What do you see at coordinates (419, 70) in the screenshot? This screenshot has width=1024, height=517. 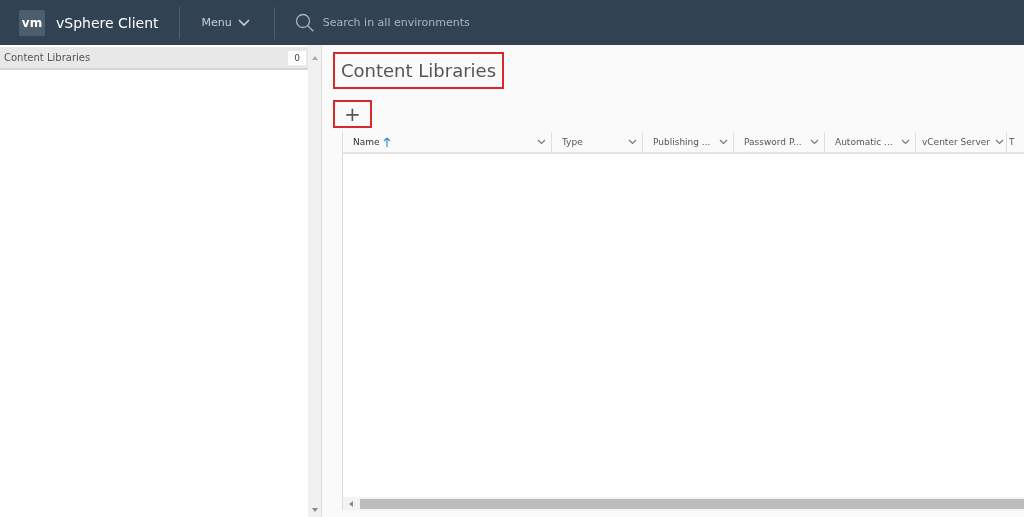 I see `page-title: Content Libraries` at bounding box center [419, 70].